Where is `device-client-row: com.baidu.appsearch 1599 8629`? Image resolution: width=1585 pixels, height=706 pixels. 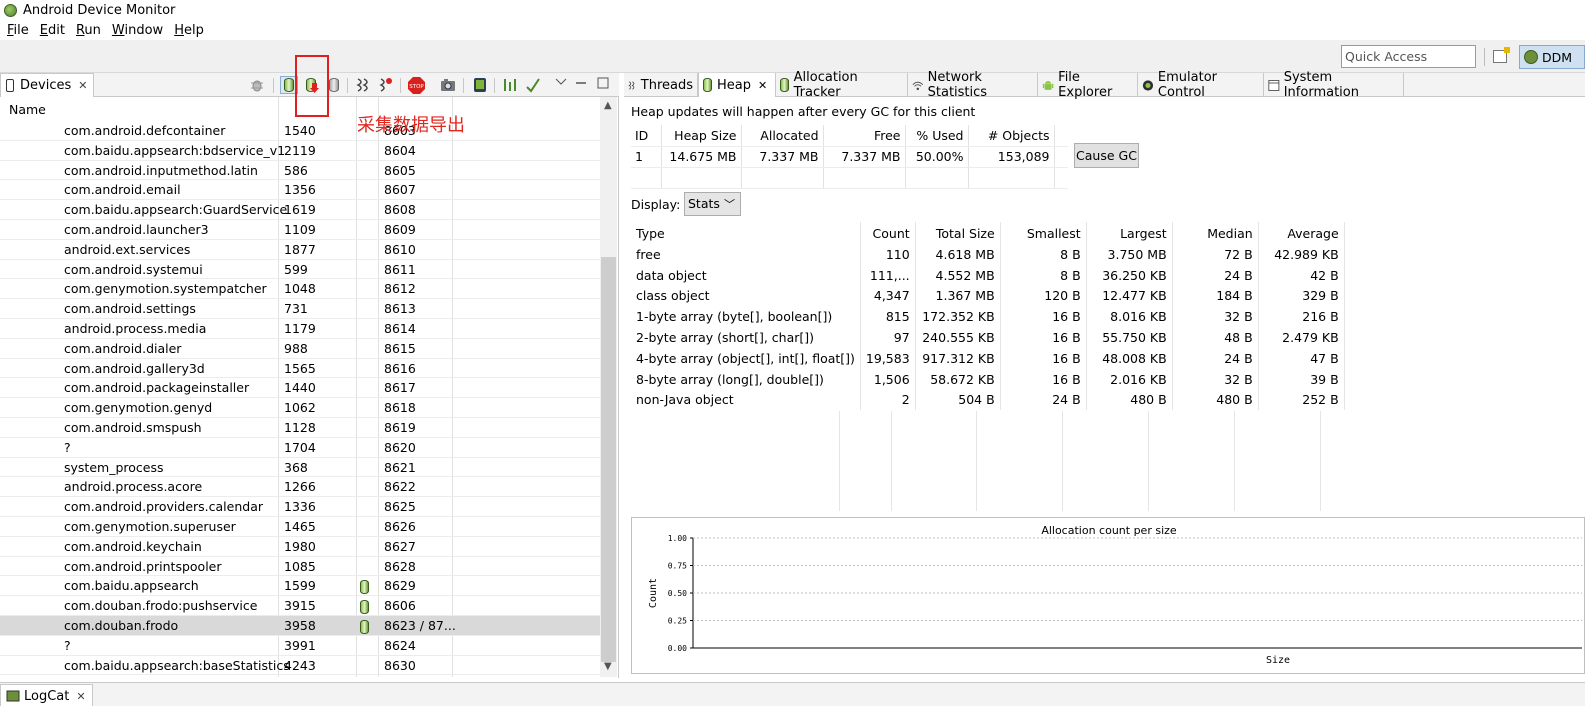
device-client-row: com.baidu.appsearch 1599 8629 is located at coordinates (300, 586).